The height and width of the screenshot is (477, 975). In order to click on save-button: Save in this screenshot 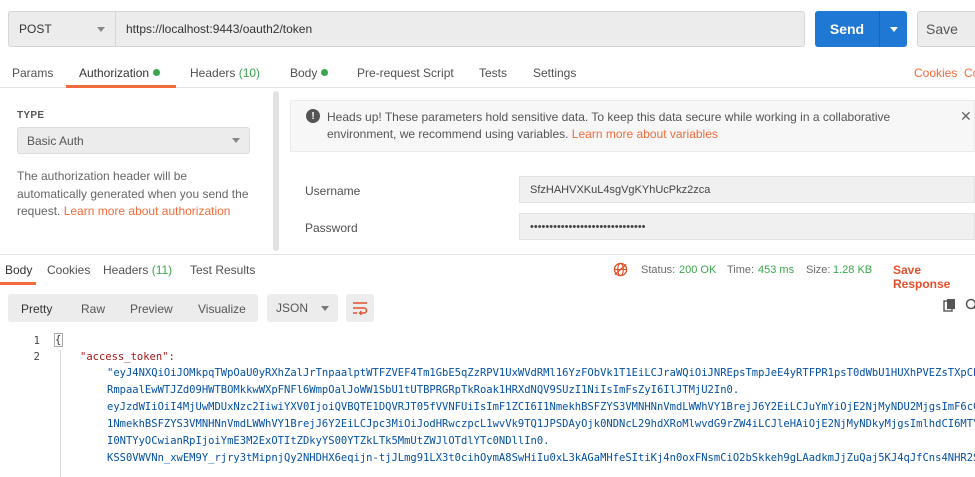, I will do `click(946, 29)`.